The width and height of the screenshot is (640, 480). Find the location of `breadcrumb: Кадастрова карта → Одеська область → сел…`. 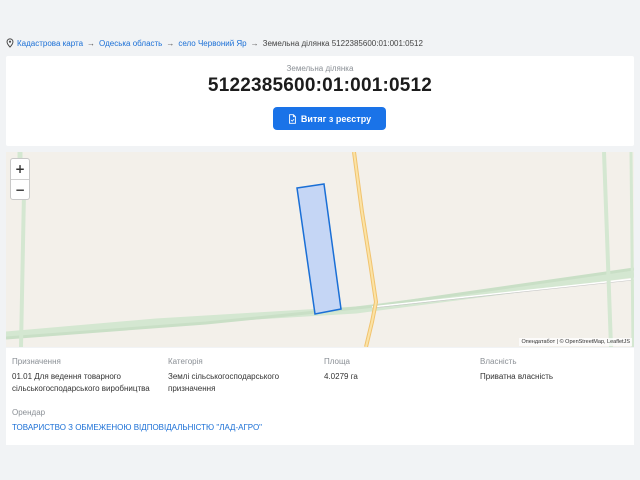

breadcrumb: Кадастрова карта → Одеська область → сел… is located at coordinates (214, 43).